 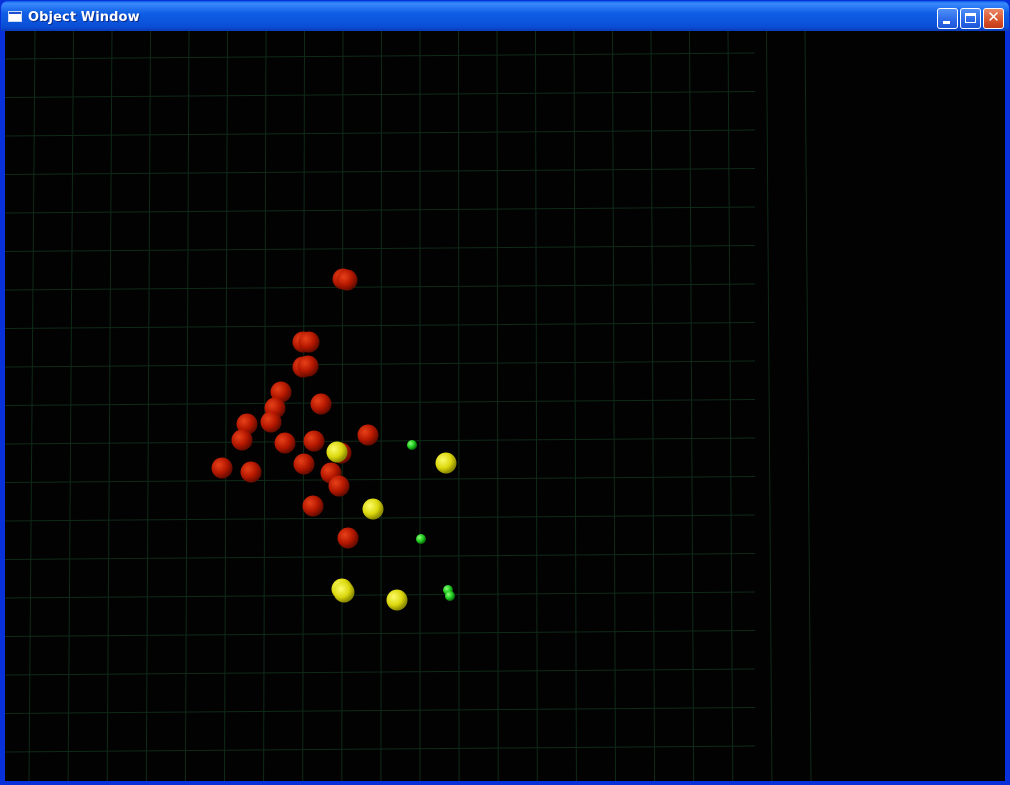 I want to click on title-bar: Object Window ✕, so click(x=505, y=16).